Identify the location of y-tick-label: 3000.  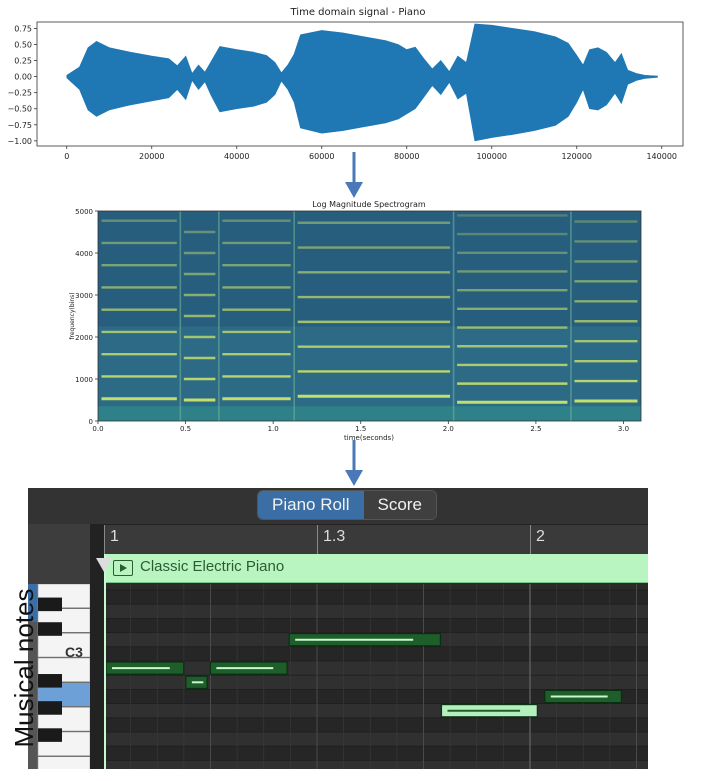
(84, 296).